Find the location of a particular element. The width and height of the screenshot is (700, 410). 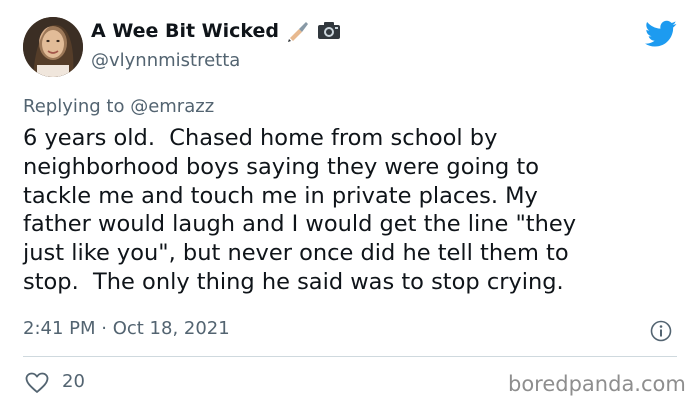

tweet-timestamp: 2:41 PM · Oct 18, 2021 is located at coordinates (126, 328).